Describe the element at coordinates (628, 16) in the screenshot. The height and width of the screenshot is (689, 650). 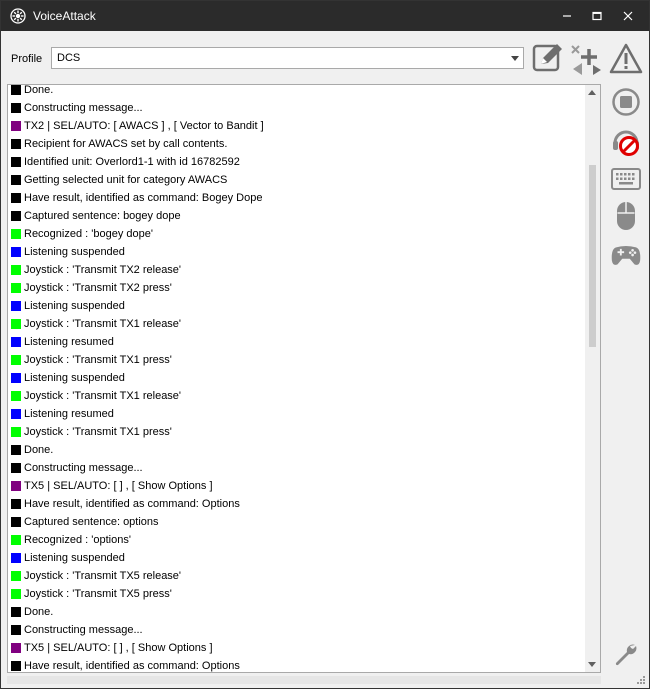
I see `close-button` at that location.